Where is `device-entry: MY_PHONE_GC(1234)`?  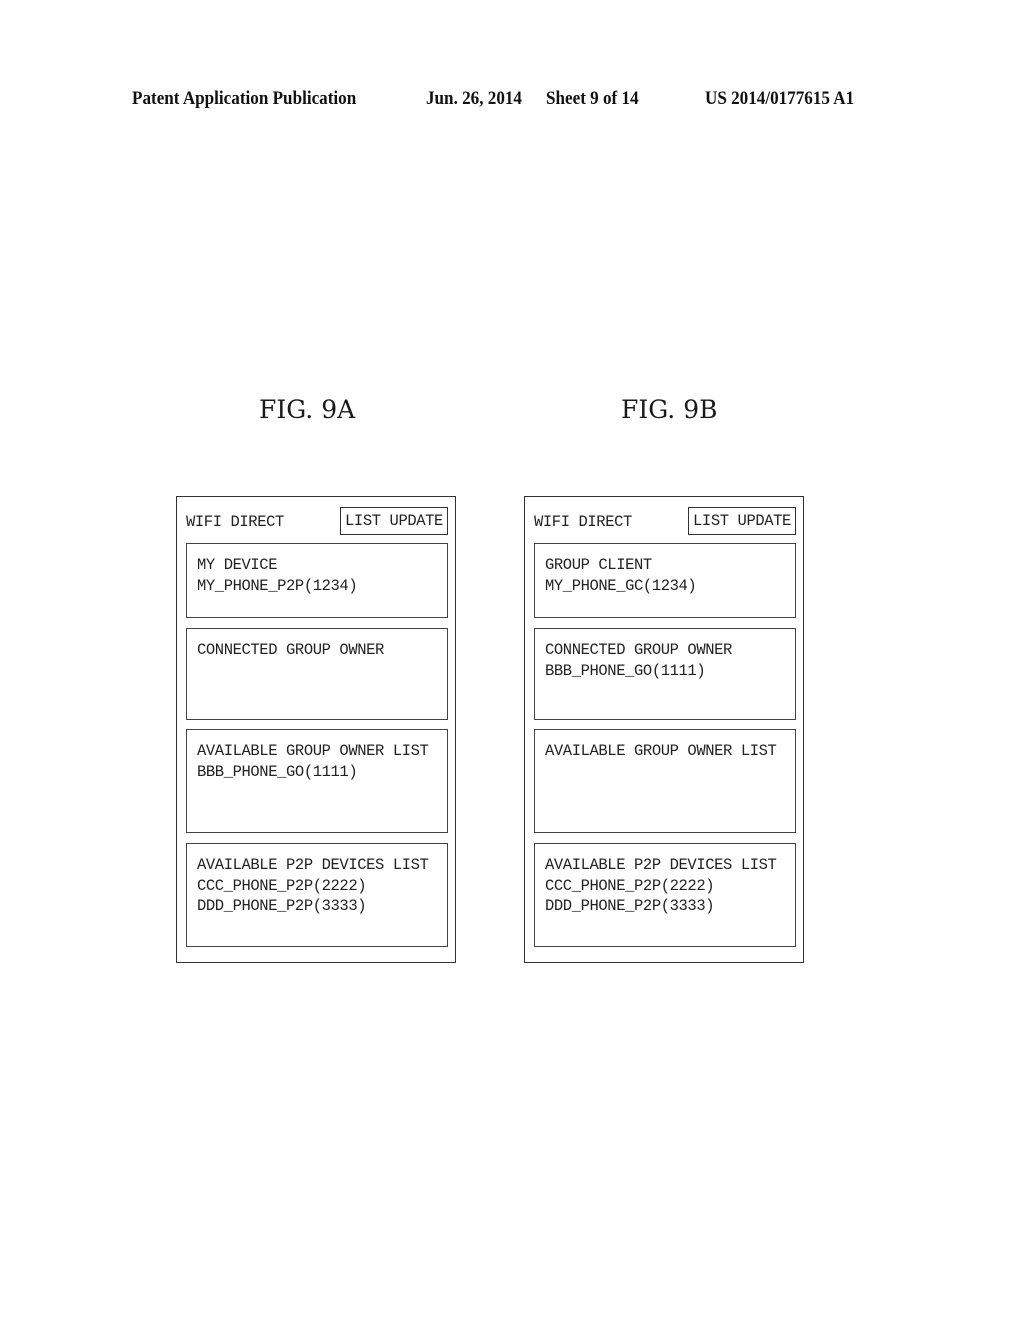 device-entry: MY_PHONE_GC(1234) is located at coordinates (621, 586).